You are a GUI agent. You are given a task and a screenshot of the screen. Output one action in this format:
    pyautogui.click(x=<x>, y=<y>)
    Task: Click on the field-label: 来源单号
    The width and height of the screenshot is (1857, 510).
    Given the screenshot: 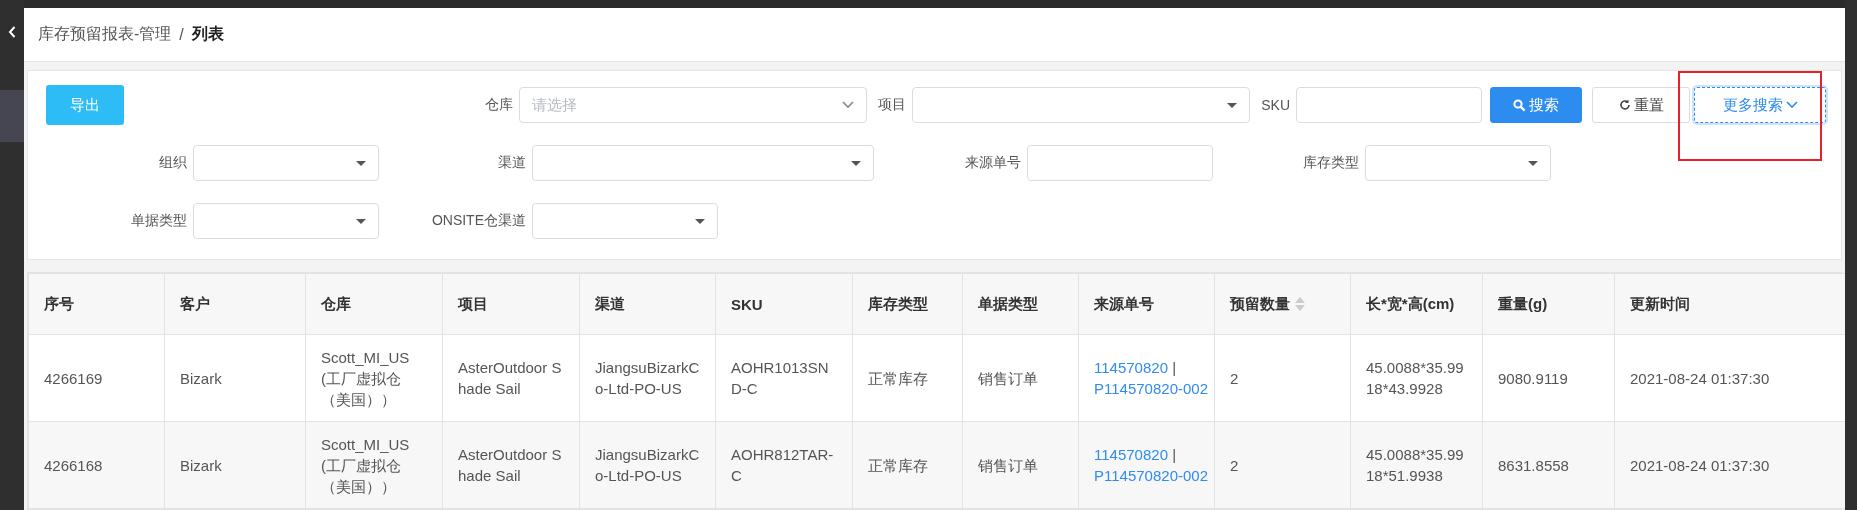 What is the action you would take?
    pyautogui.click(x=993, y=163)
    